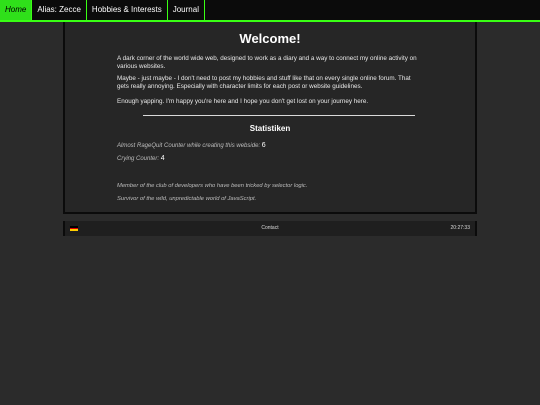  Describe the element at coordinates (16, 10) in the screenshot. I see `nav-home: Home` at that location.